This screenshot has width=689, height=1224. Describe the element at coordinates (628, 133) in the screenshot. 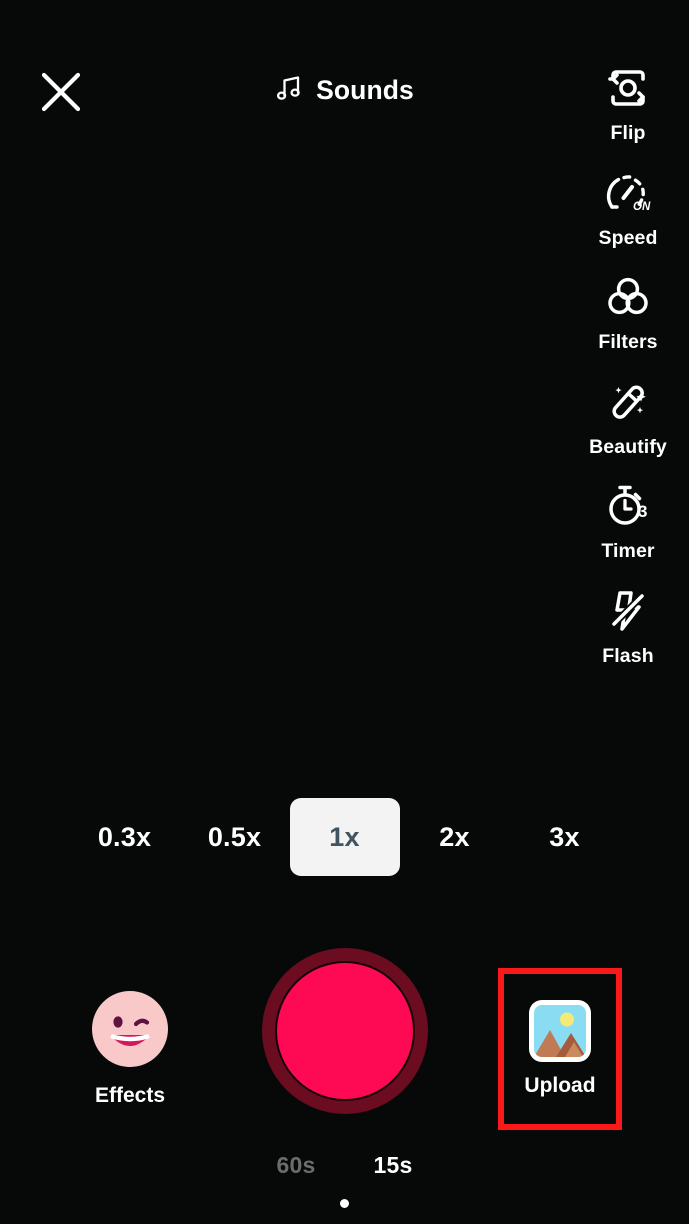

I see `sidebar-item-label: Flip` at that location.